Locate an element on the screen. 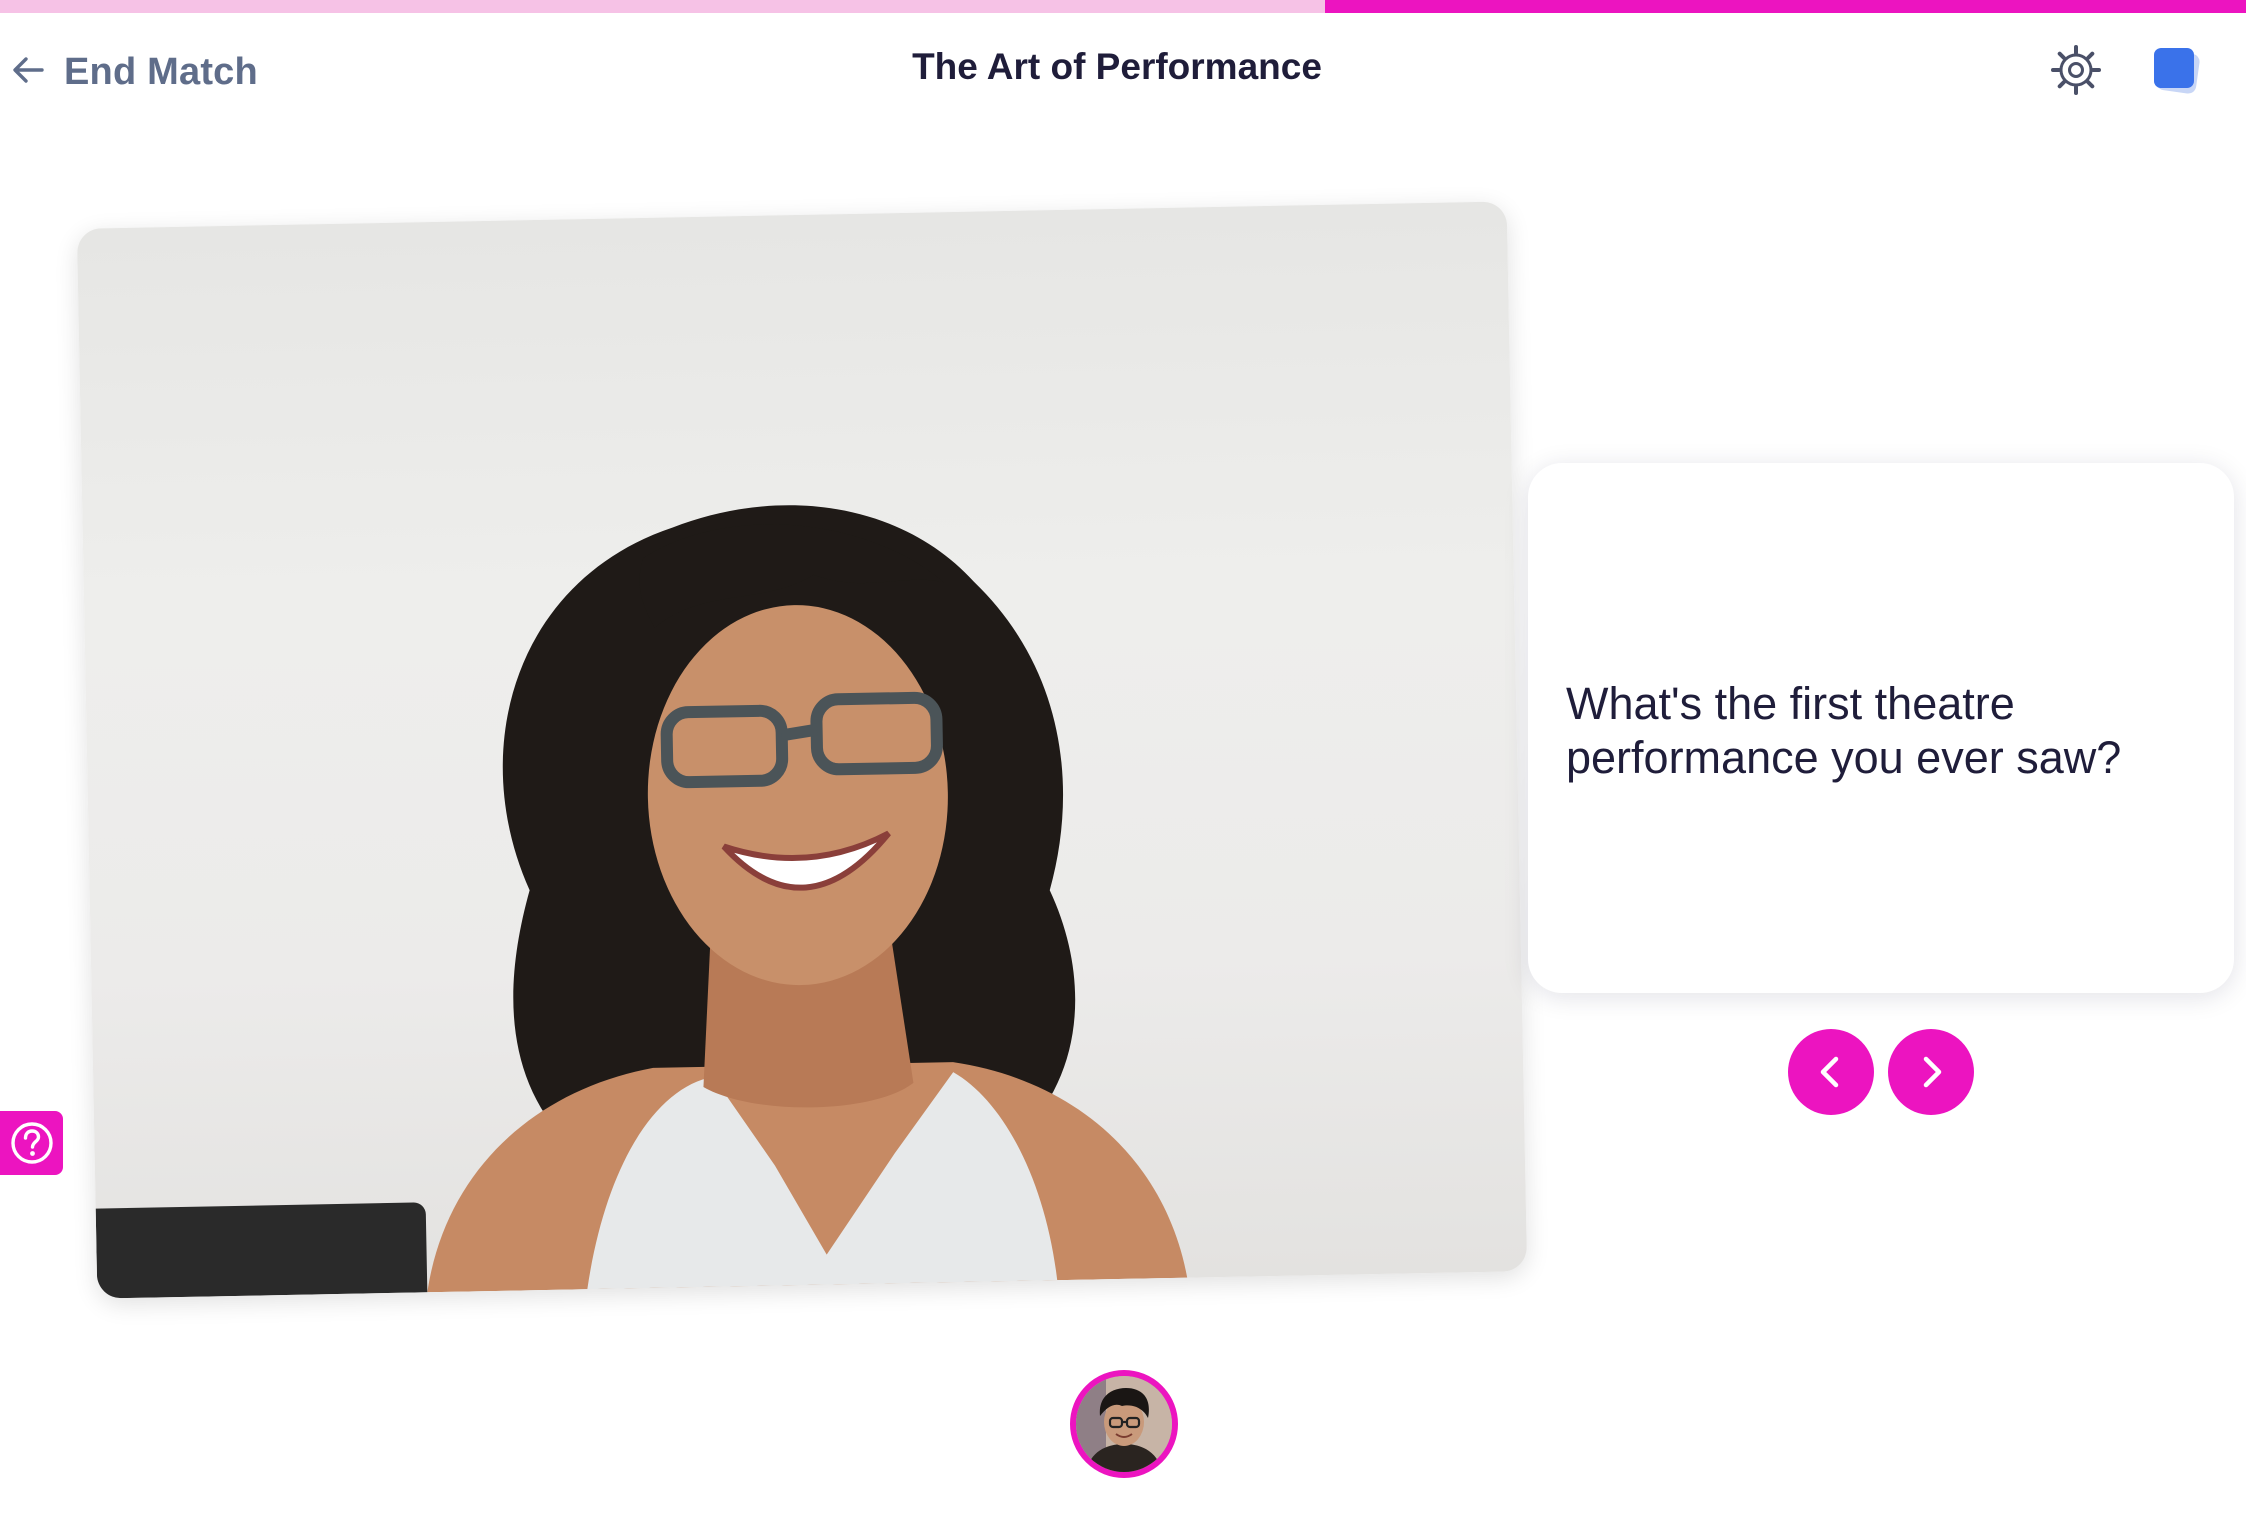  settings-button is located at coordinates (2076, 70).